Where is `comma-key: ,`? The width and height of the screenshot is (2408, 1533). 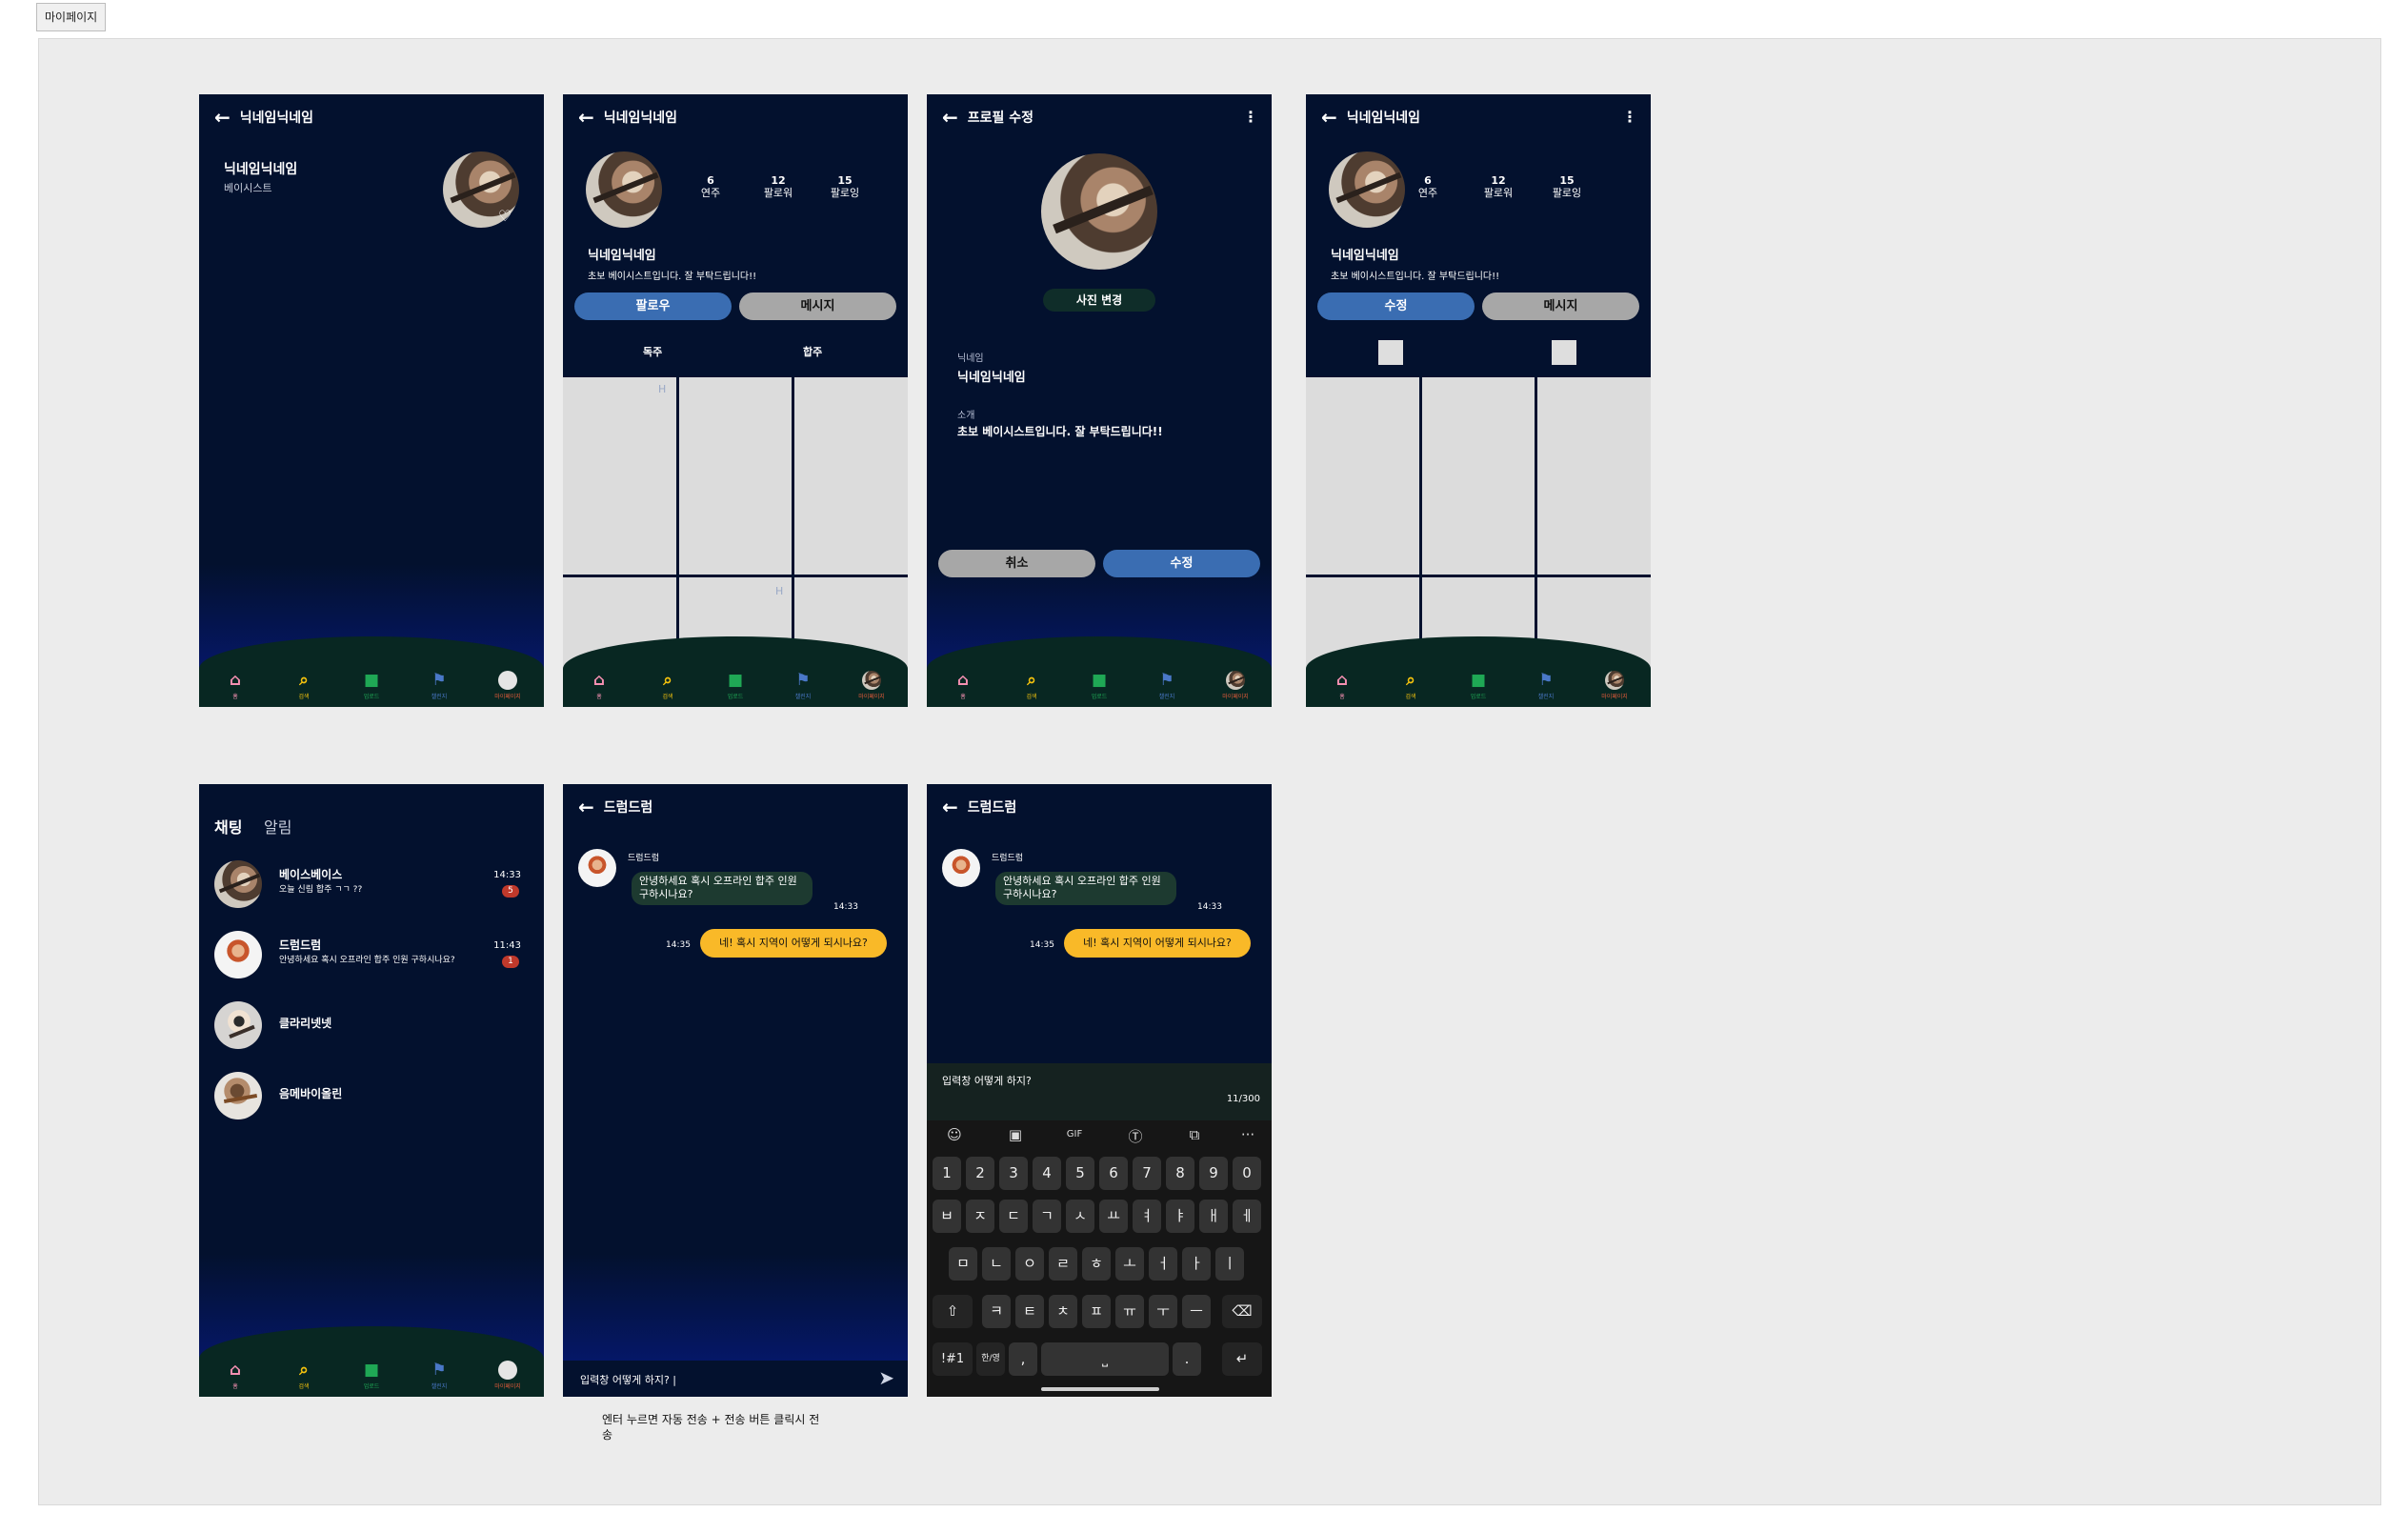 comma-key: , is located at coordinates (1023, 1359).